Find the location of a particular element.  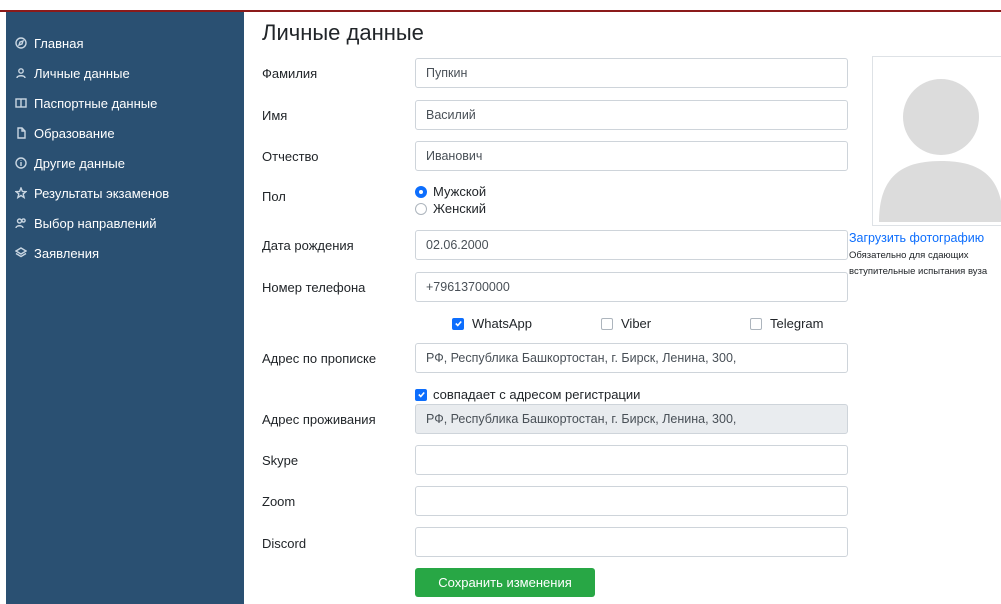

gender-female-radio: Женский is located at coordinates (450, 208).